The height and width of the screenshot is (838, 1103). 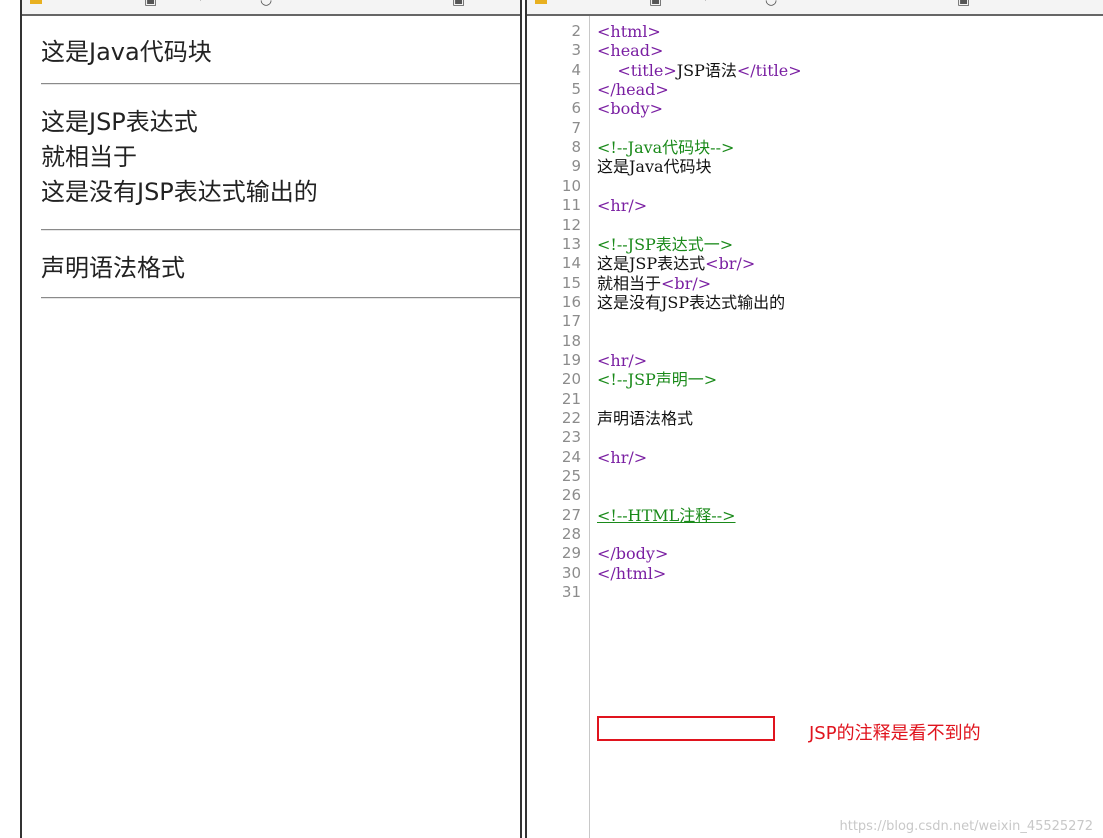 What do you see at coordinates (571, 476) in the screenshot?
I see `line-number: 25` at bounding box center [571, 476].